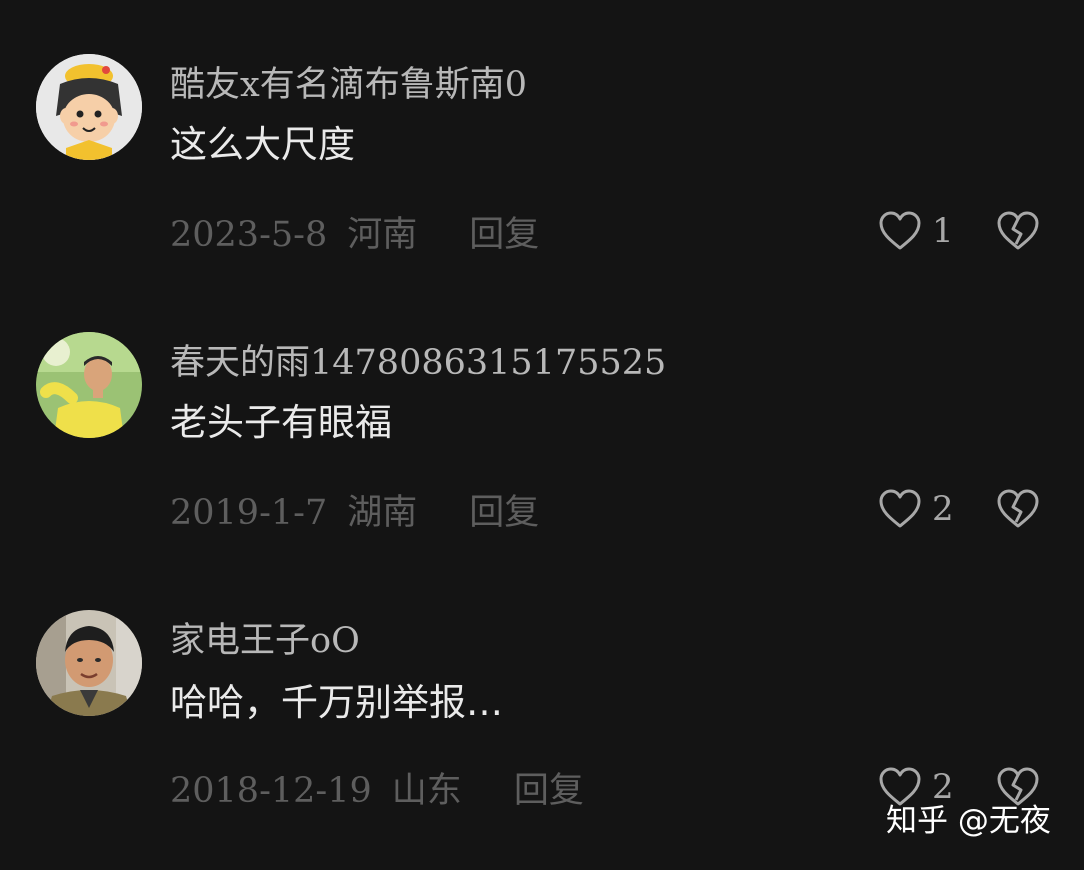  Describe the element at coordinates (382, 235) in the screenshot. I see `comment-region: 河南` at that location.